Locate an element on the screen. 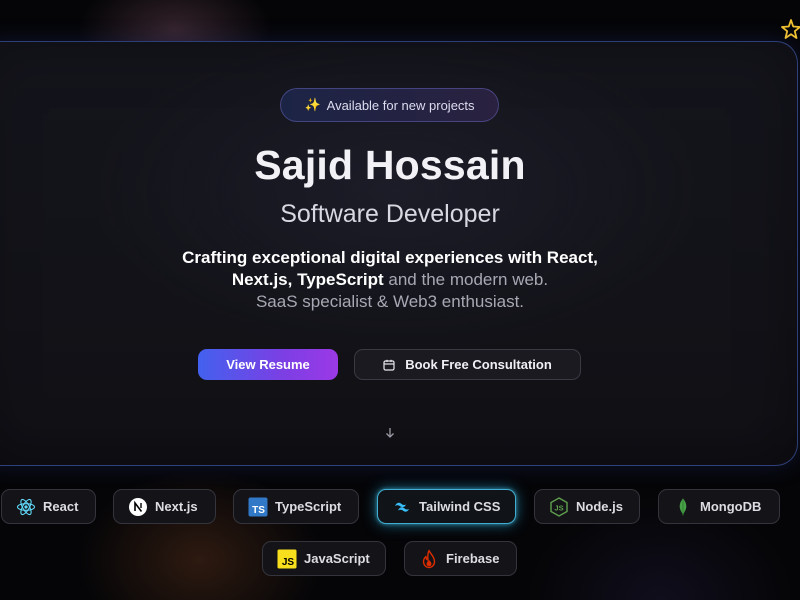  nodejs-icon: JS is located at coordinates (559, 506).